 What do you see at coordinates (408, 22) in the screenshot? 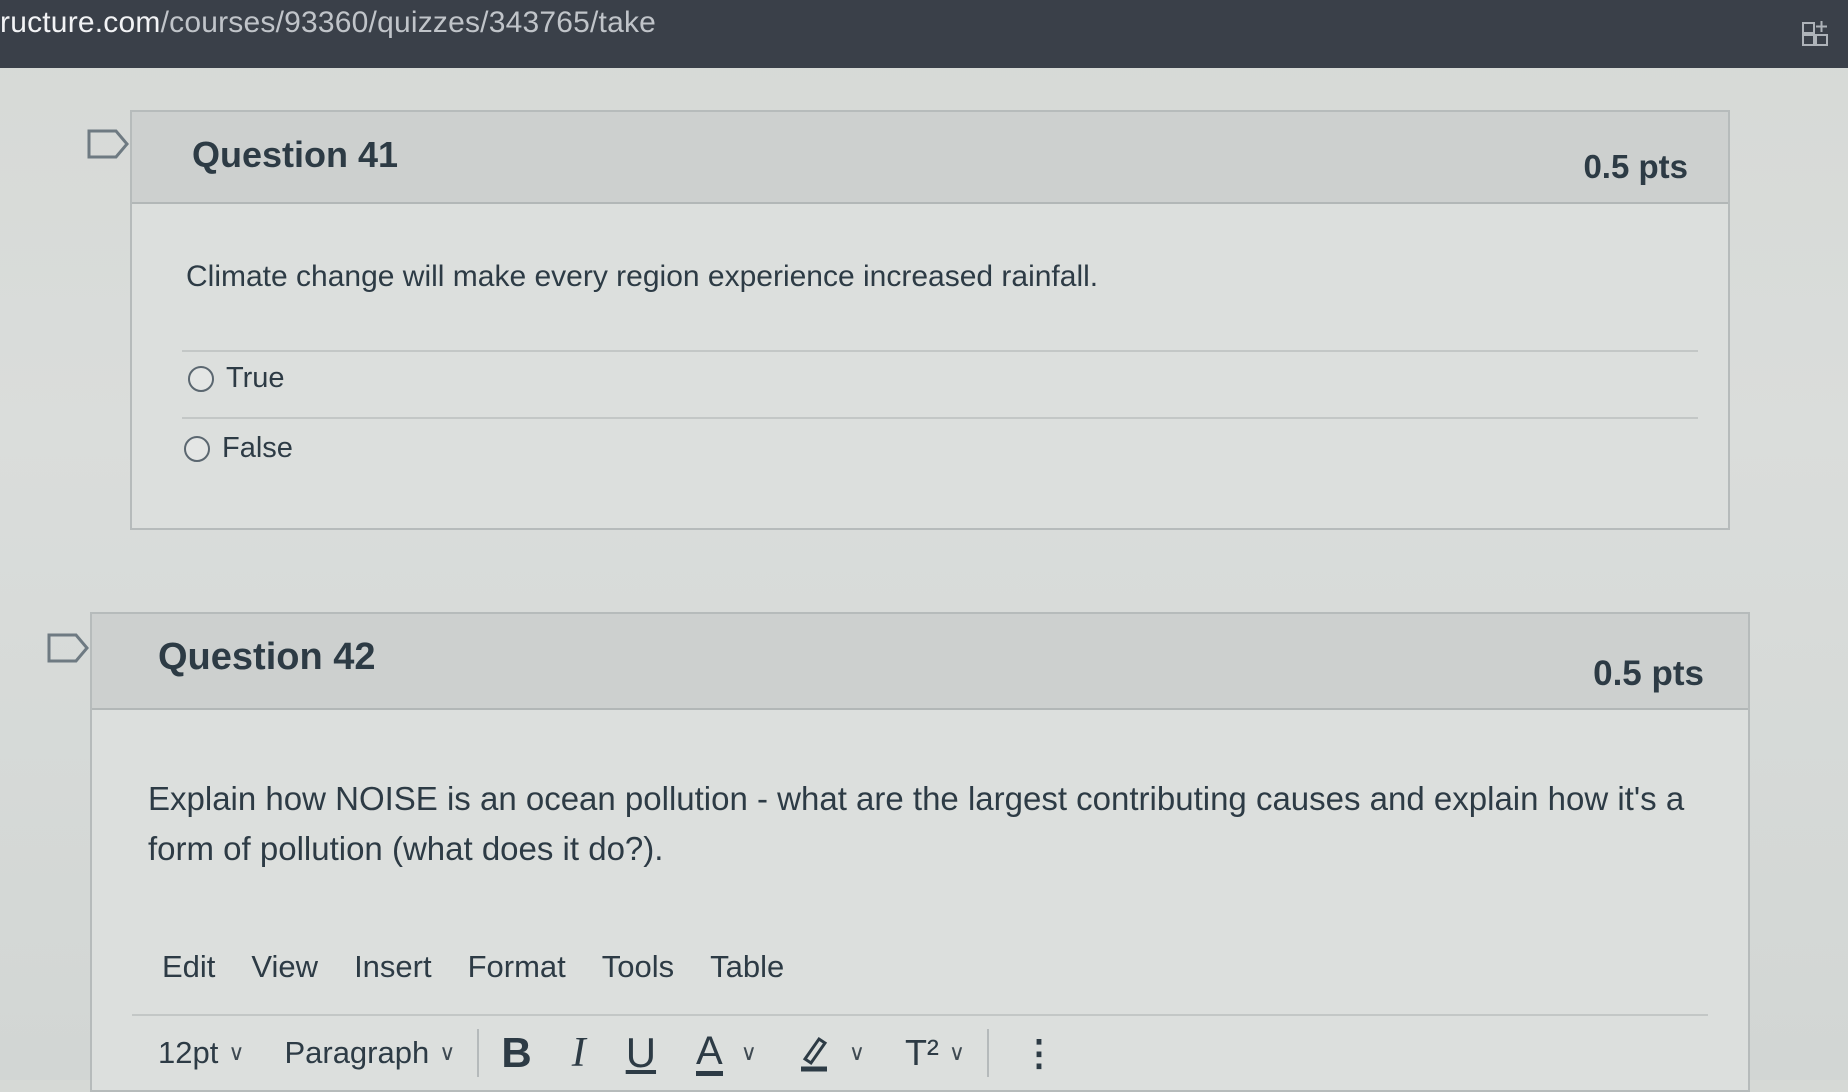
I see `url-path: /courses/93360/quizzes/343765/take` at bounding box center [408, 22].